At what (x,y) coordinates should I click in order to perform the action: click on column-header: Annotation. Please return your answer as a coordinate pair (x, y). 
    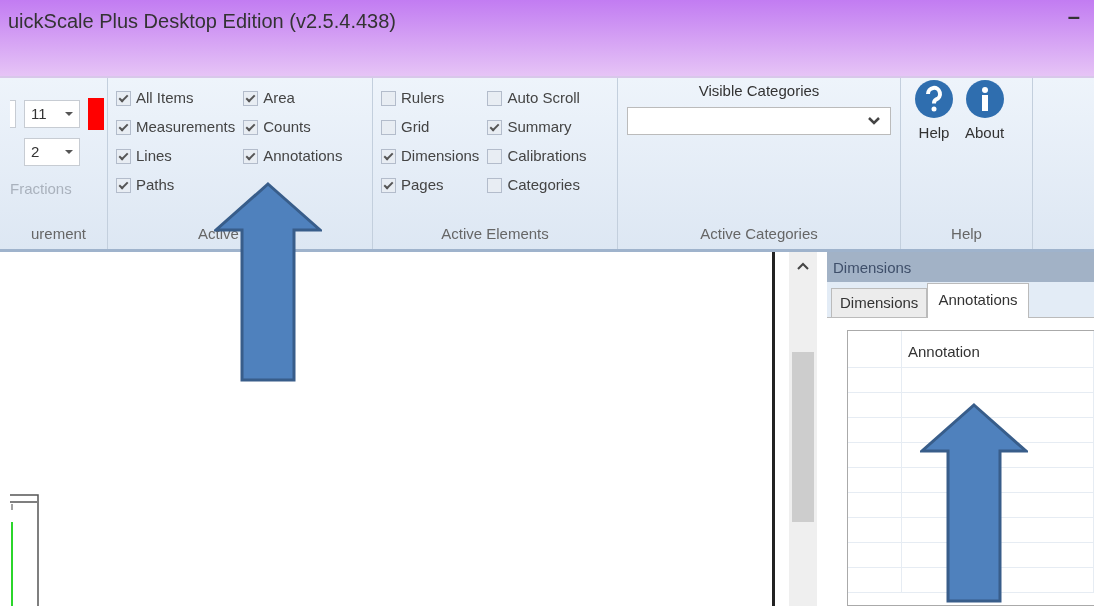
    Looking at the image, I should click on (998, 349).